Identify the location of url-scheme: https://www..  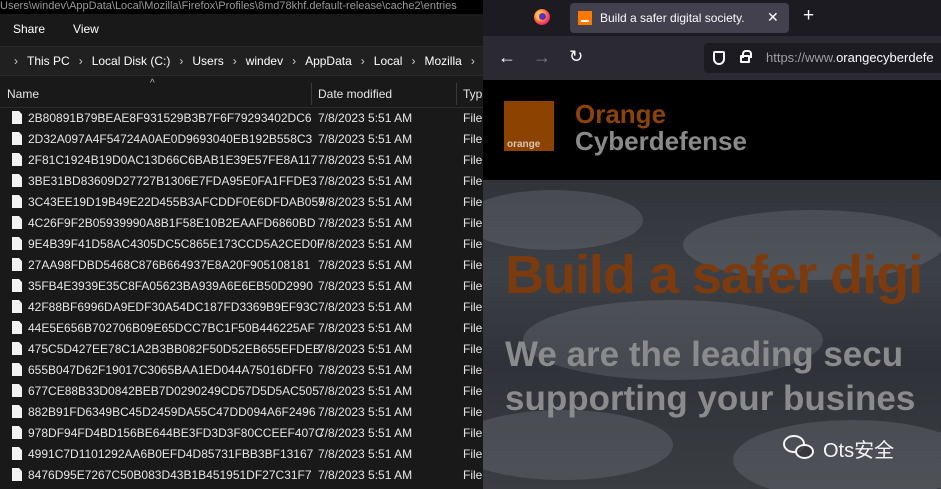
(801, 57).